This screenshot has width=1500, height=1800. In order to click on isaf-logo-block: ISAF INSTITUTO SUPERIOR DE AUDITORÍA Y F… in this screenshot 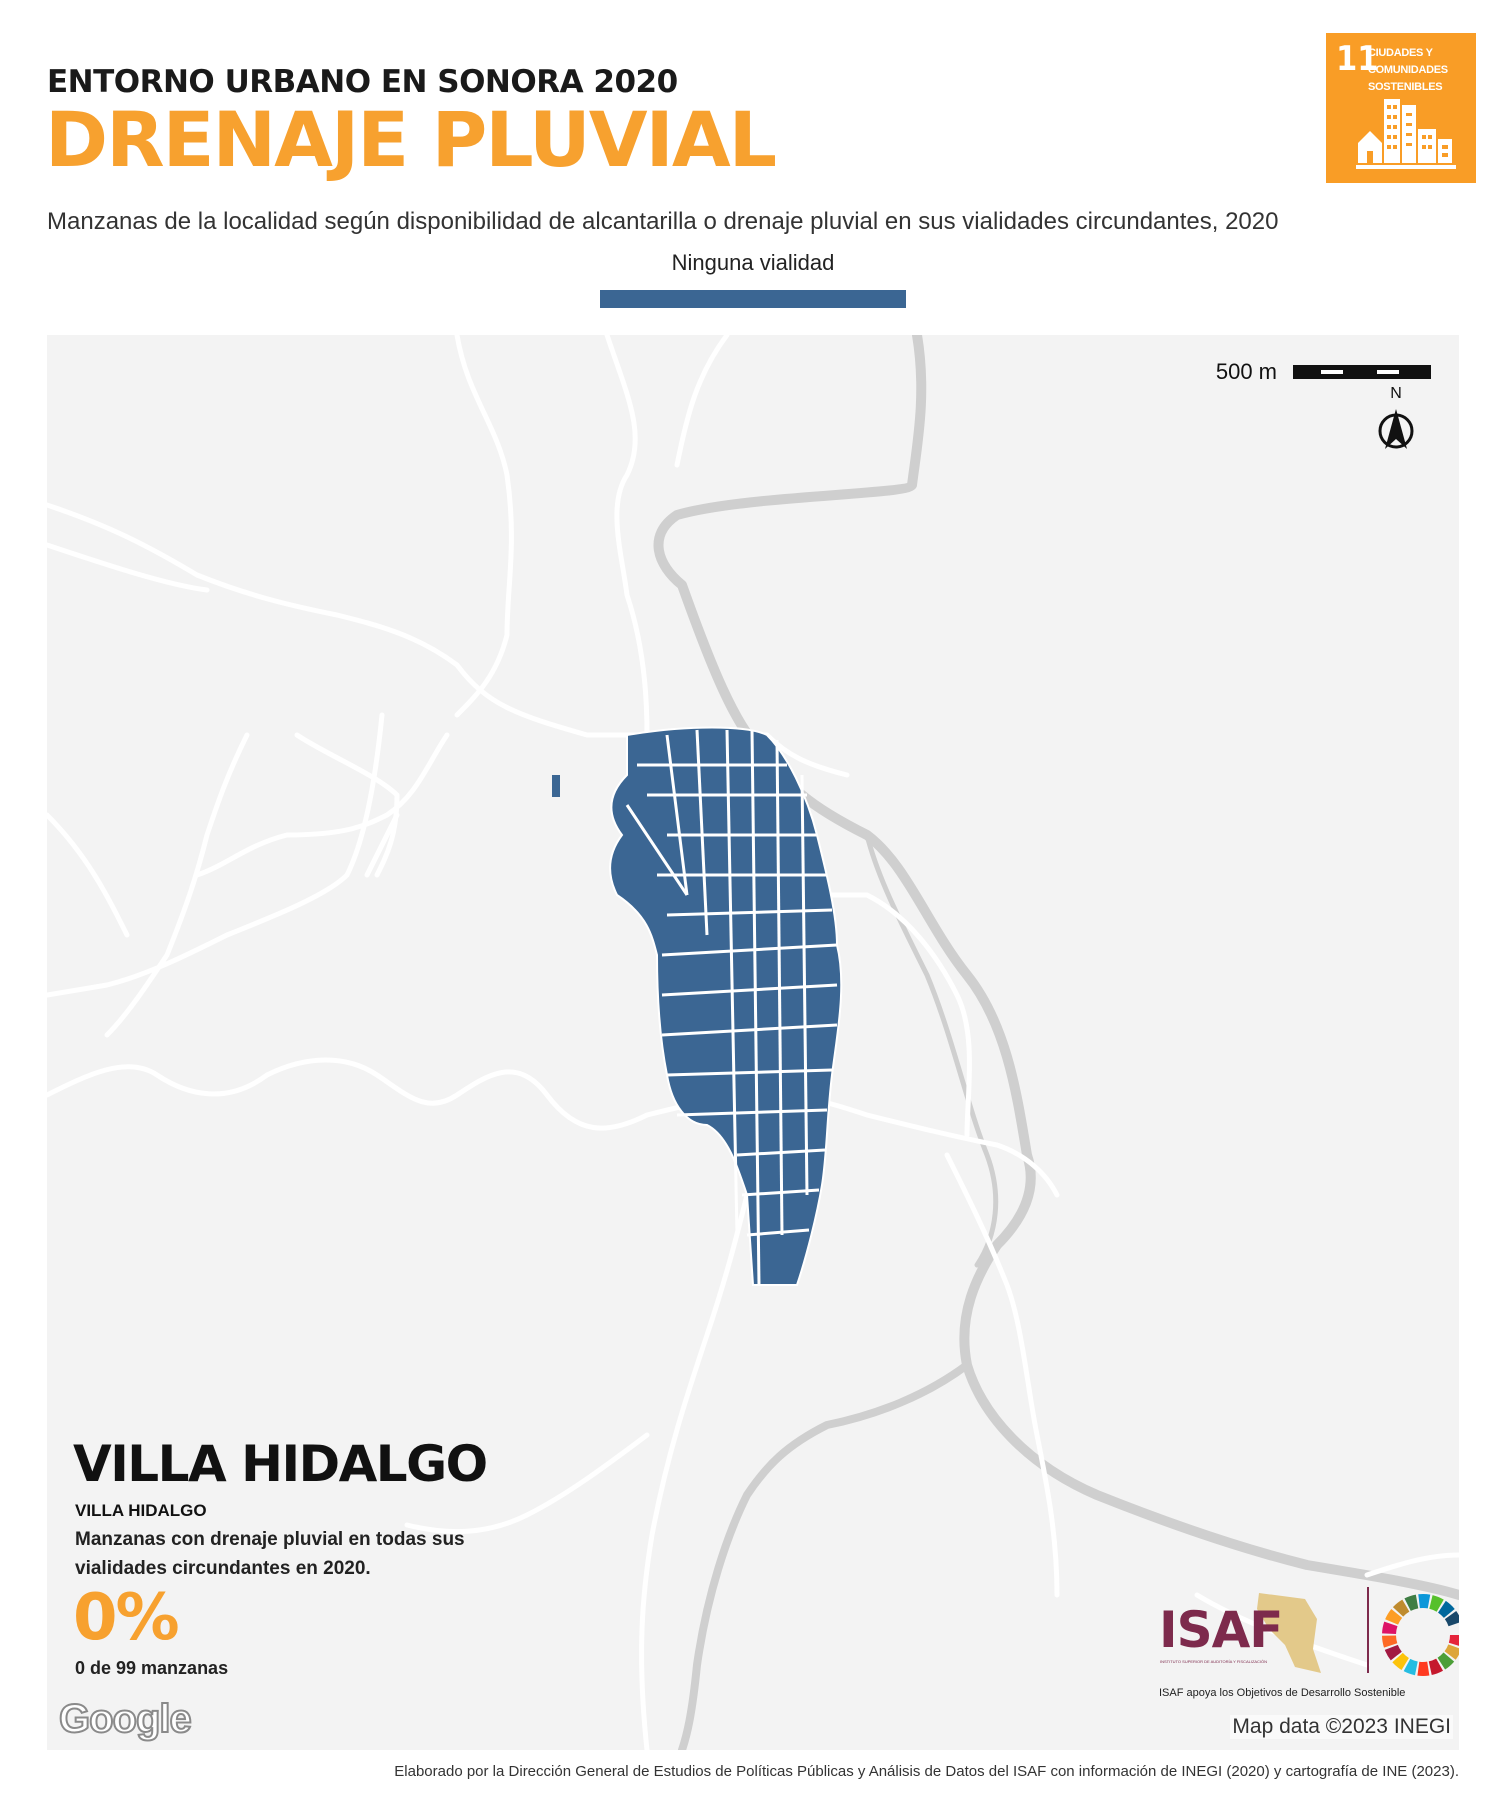, I will do `click(1309, 1643)`.